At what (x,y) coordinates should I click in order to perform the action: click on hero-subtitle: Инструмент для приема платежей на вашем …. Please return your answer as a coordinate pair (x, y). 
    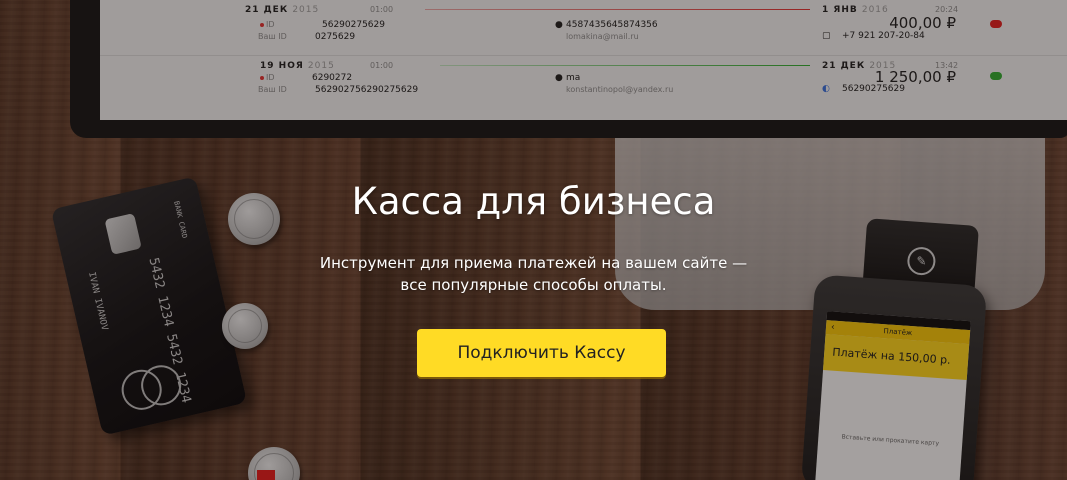
    Looking at the image, I should click on (533, 274).